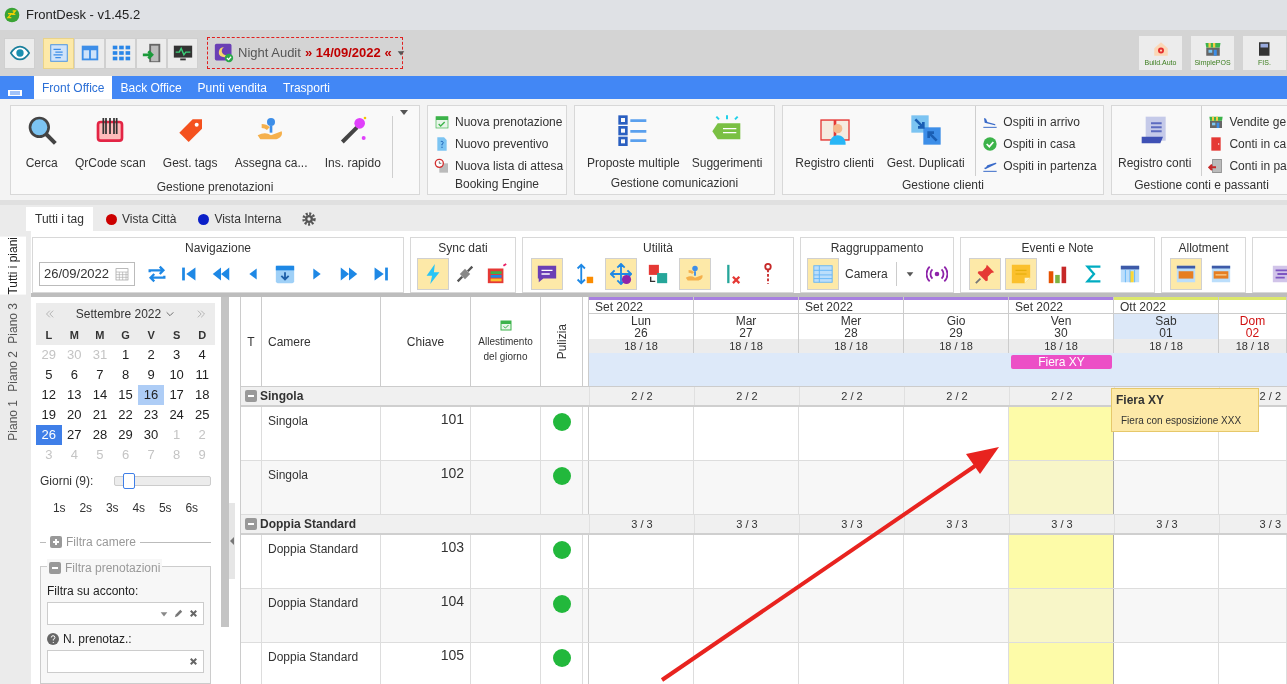 The width and height of the screenshot is (1287, 684). What do you see at coordinates (41, 139) in the screenshot?
I see `ribbon-button: Cerca` at bounding box center [41, 139].